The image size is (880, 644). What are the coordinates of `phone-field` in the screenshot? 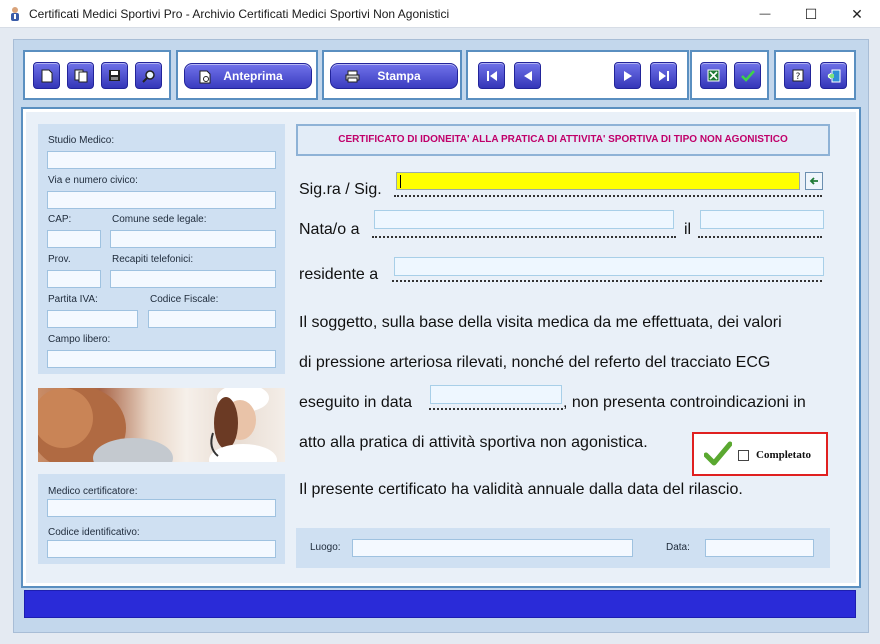 It's located at (193, 279).